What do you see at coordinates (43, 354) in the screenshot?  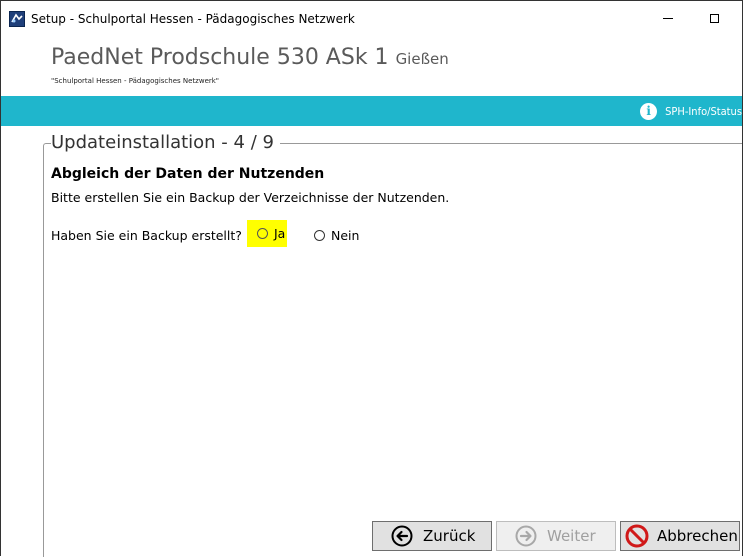 I see `section-border-left` at bounding box center [43, 354].